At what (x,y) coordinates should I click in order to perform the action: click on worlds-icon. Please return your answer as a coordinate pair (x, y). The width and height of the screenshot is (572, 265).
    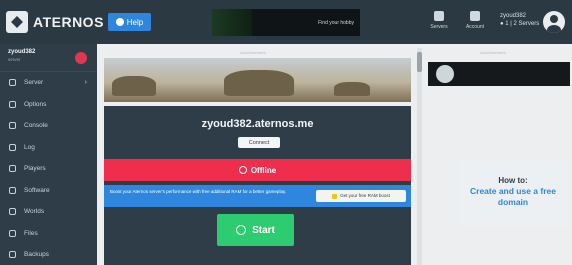
    Looking at the image, I should click on (12, 212).